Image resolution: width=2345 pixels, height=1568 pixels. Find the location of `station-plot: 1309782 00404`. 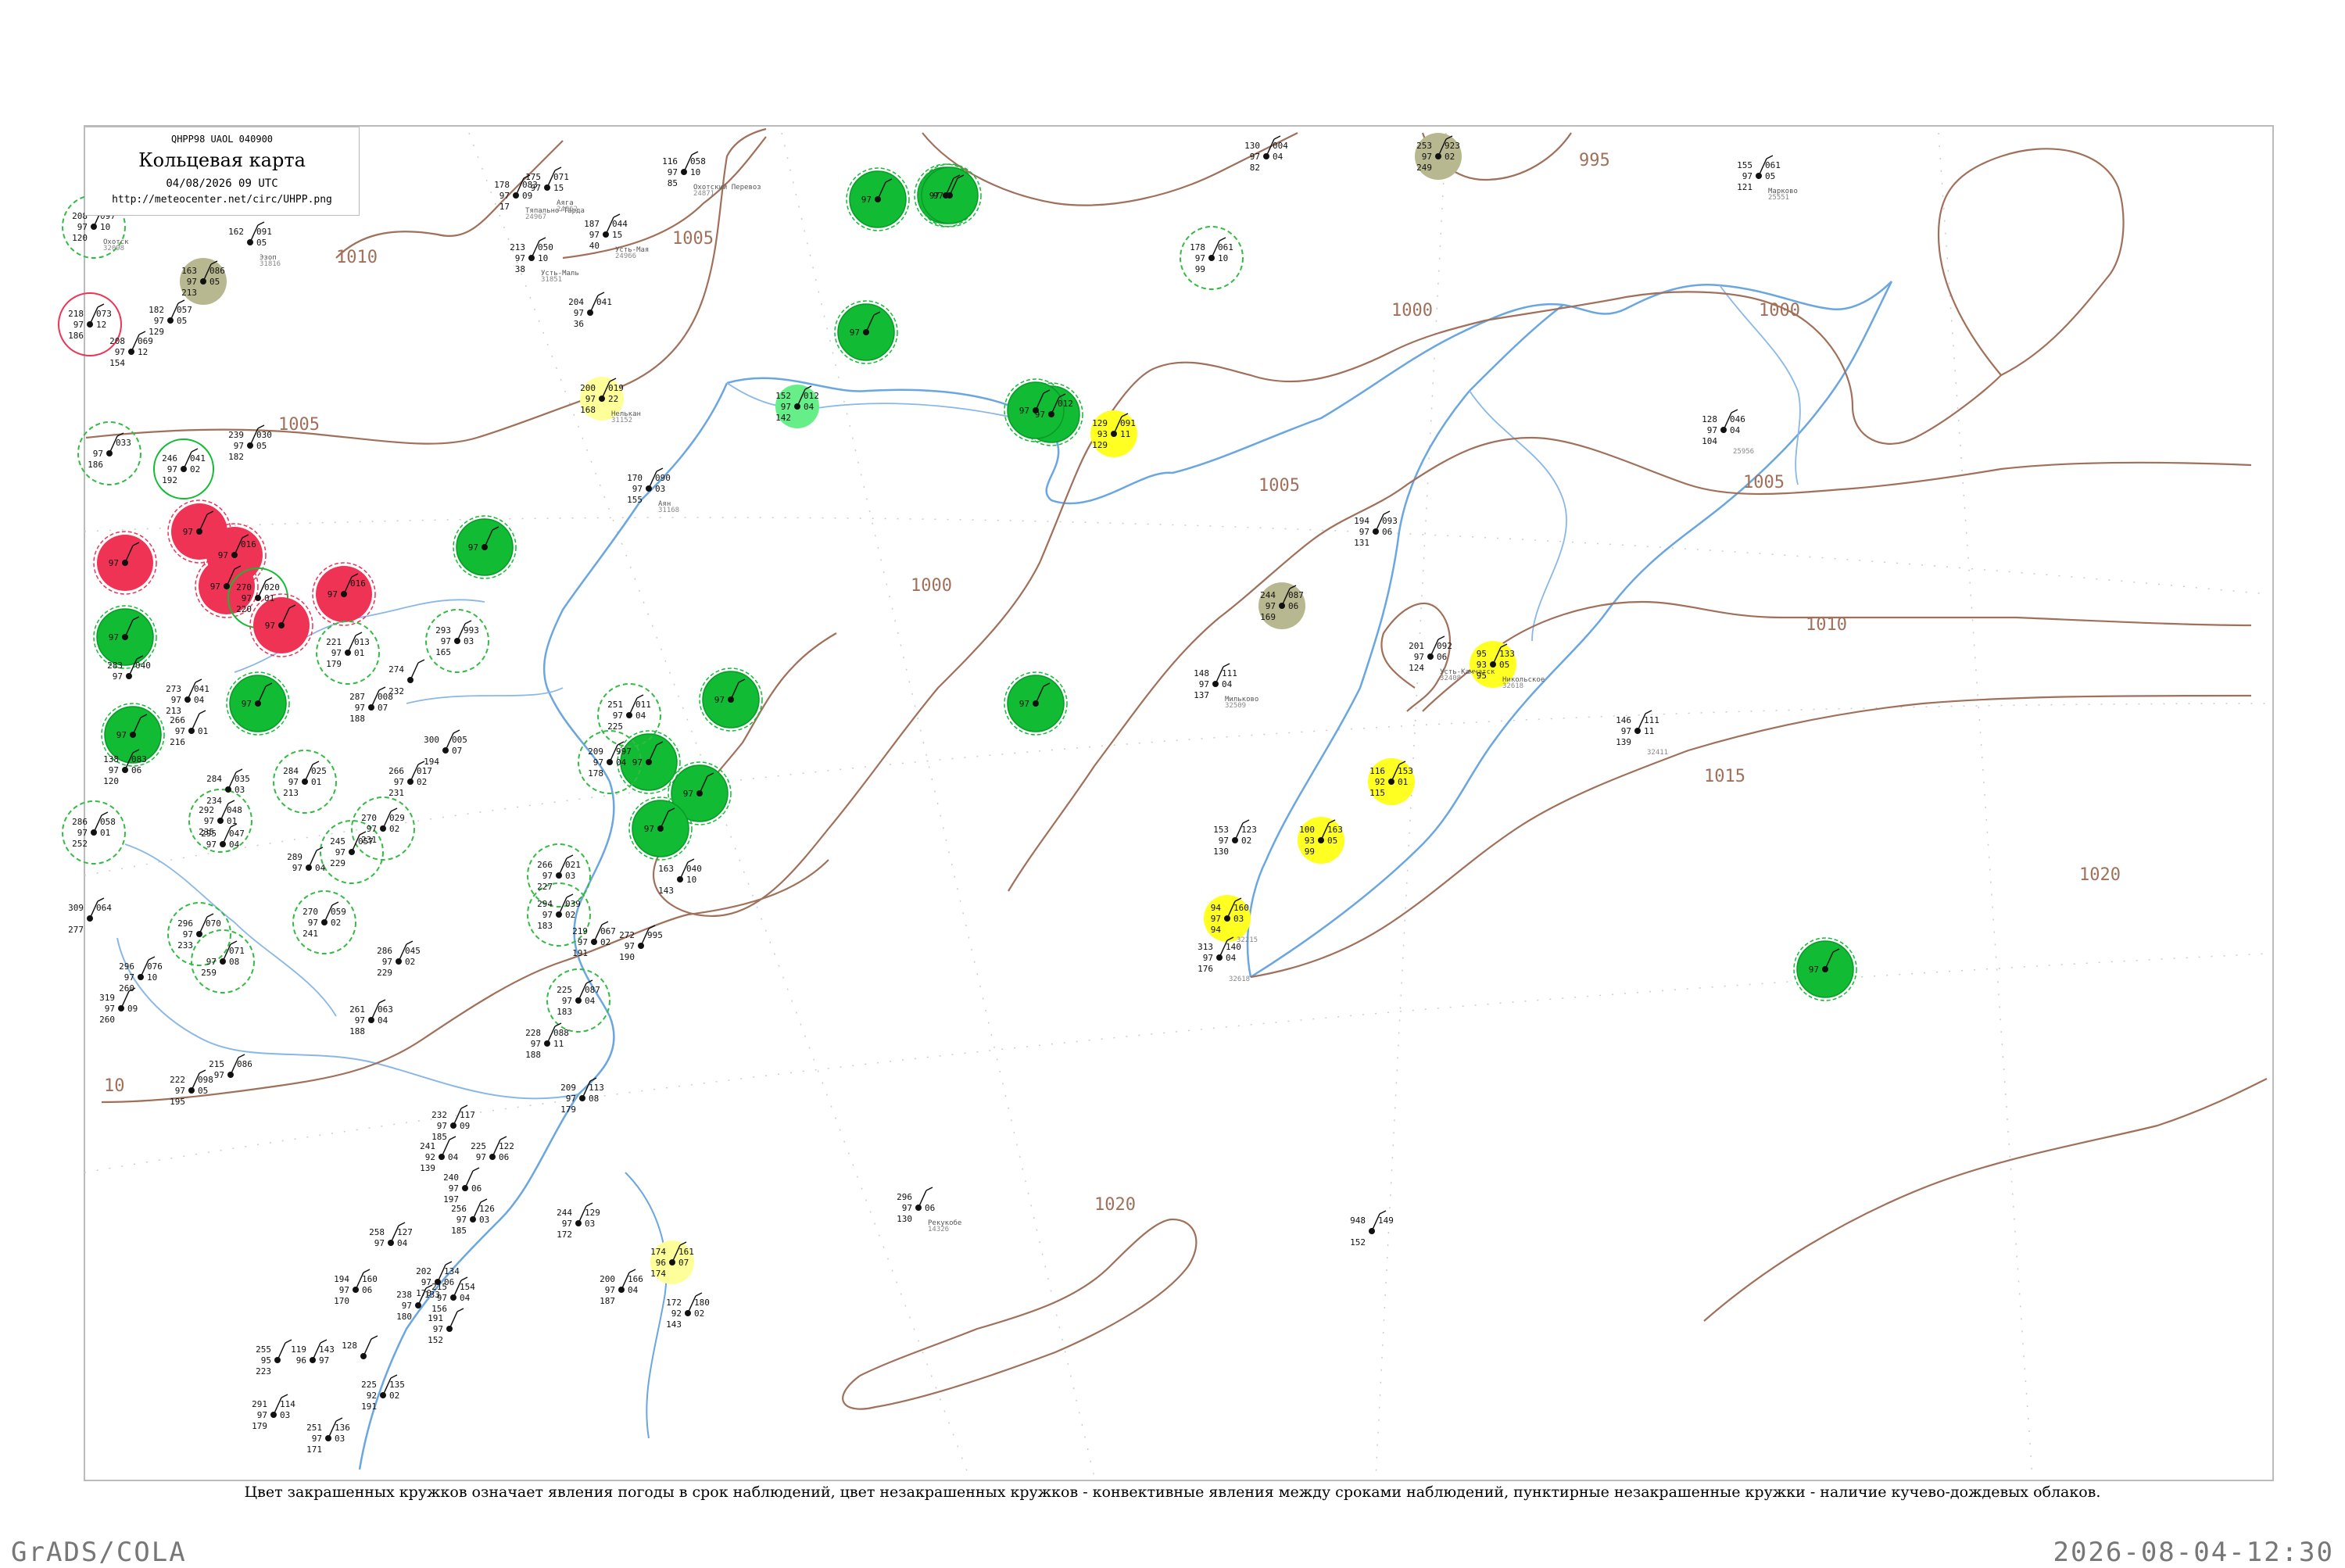

station-plot: 1309782 00404 is located at coordinates (1266, 154).